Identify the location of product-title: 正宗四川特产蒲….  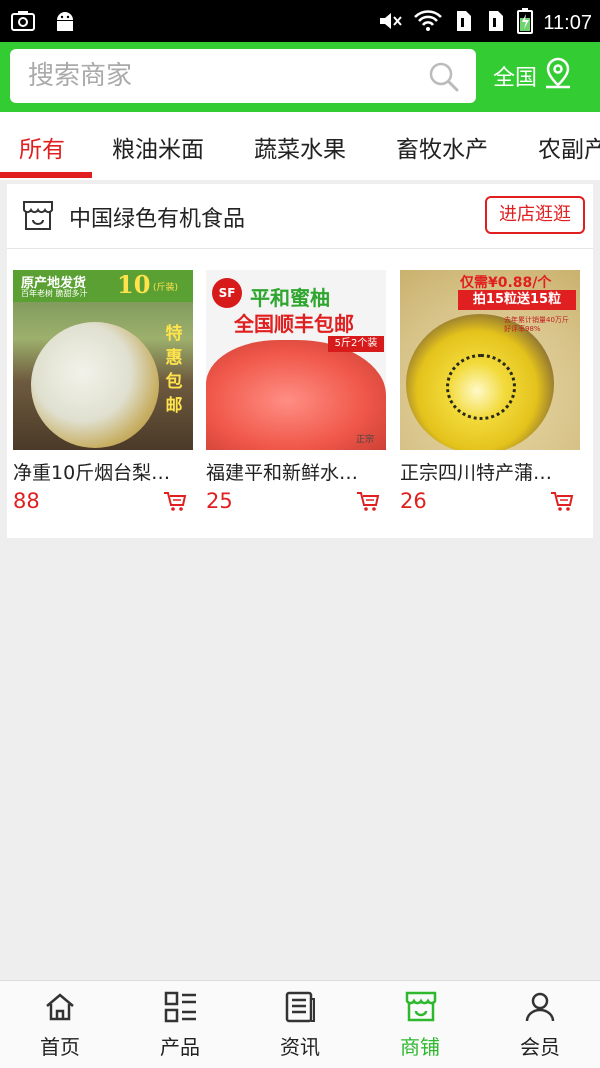
(490, 471).